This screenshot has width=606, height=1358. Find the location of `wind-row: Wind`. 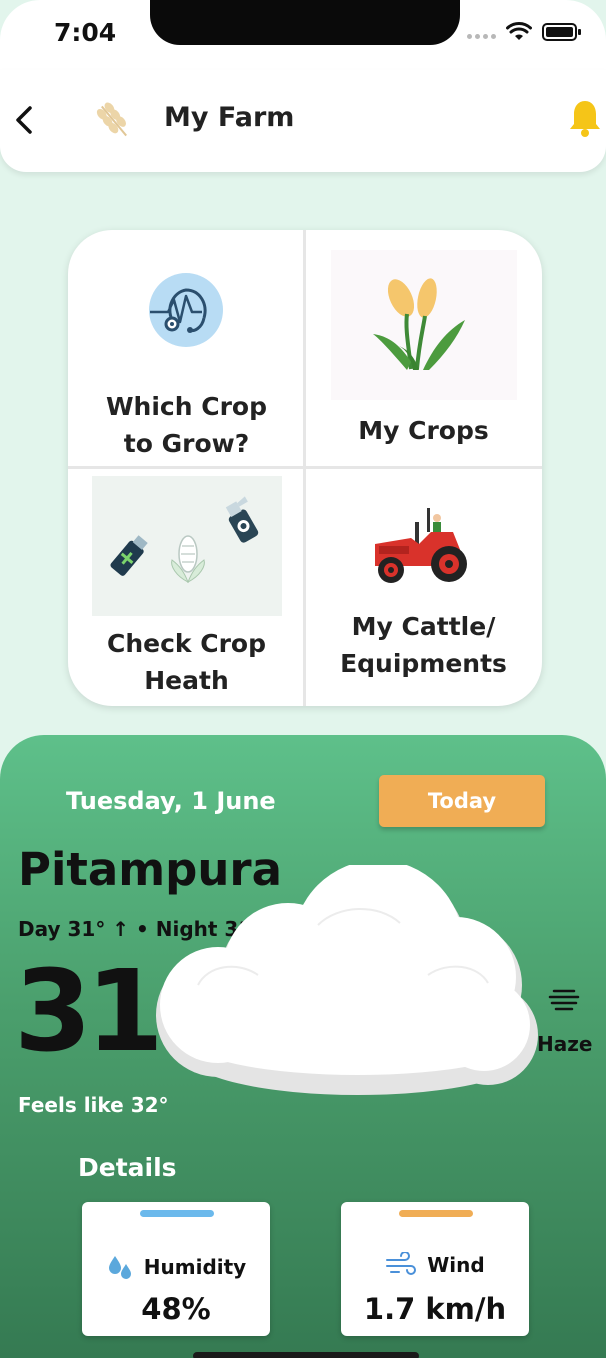

wind-row: Wind is located at coordinates (435, 1265).